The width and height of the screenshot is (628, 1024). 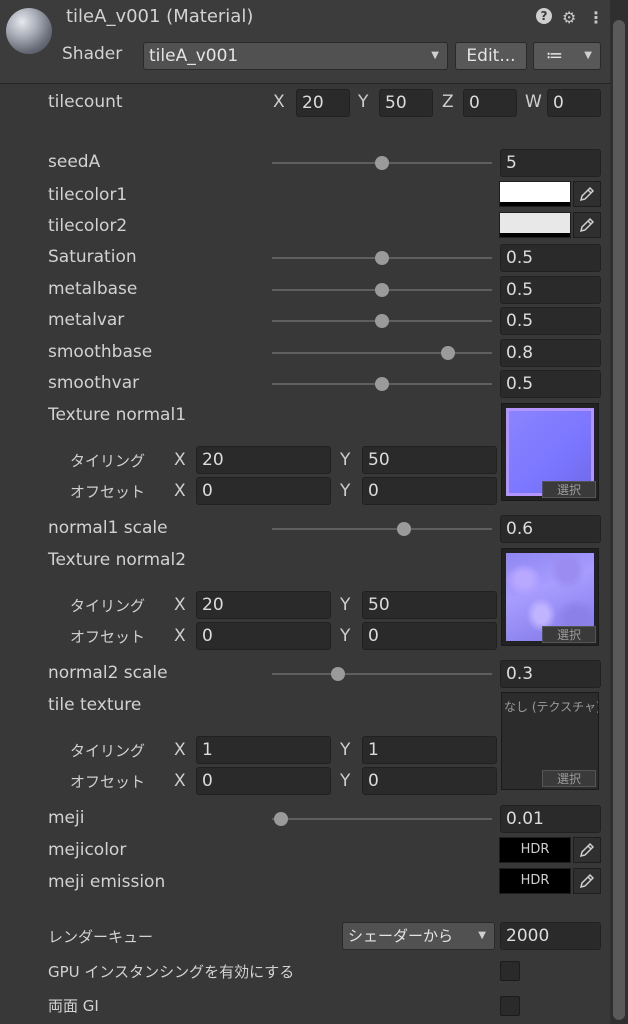 I want to click on saturation-label: Saturation, so click(x=92, y=257).